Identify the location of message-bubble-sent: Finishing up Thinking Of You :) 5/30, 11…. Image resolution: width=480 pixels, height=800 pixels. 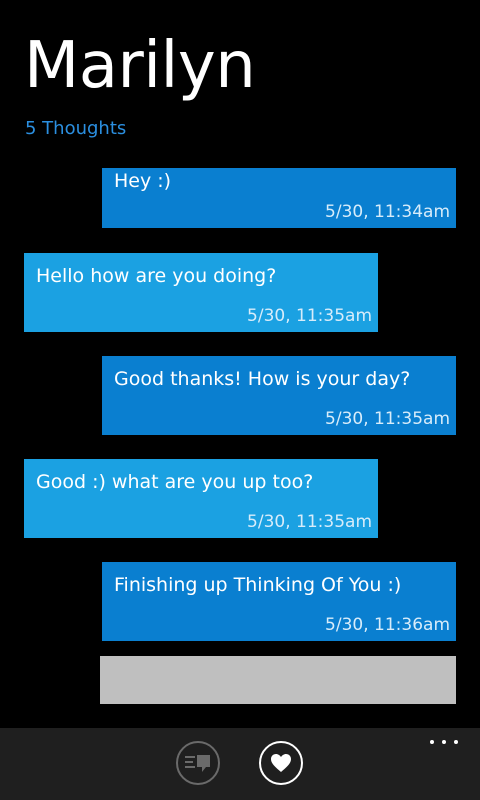
(279, 601).